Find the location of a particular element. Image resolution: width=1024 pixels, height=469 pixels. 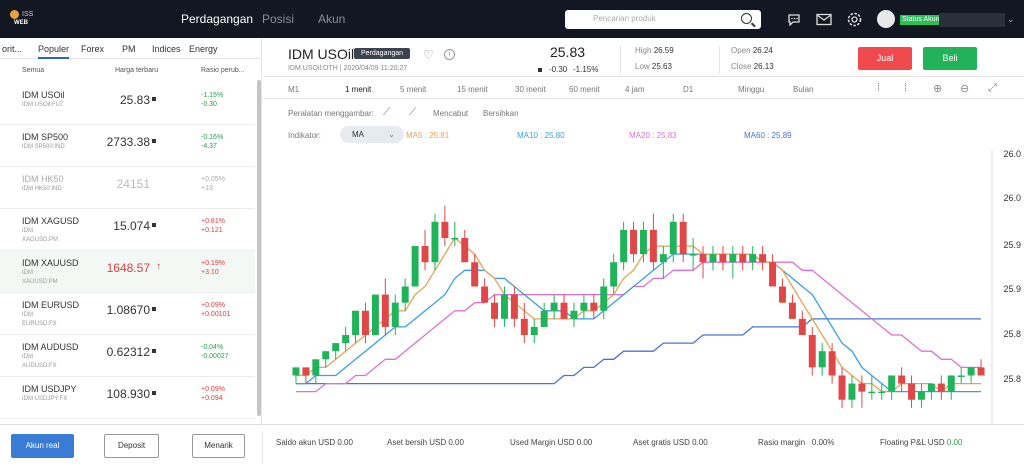

watchlist-tabs: orit... Populer Forex PM Indices Energy is located at coordinates (131, 48).